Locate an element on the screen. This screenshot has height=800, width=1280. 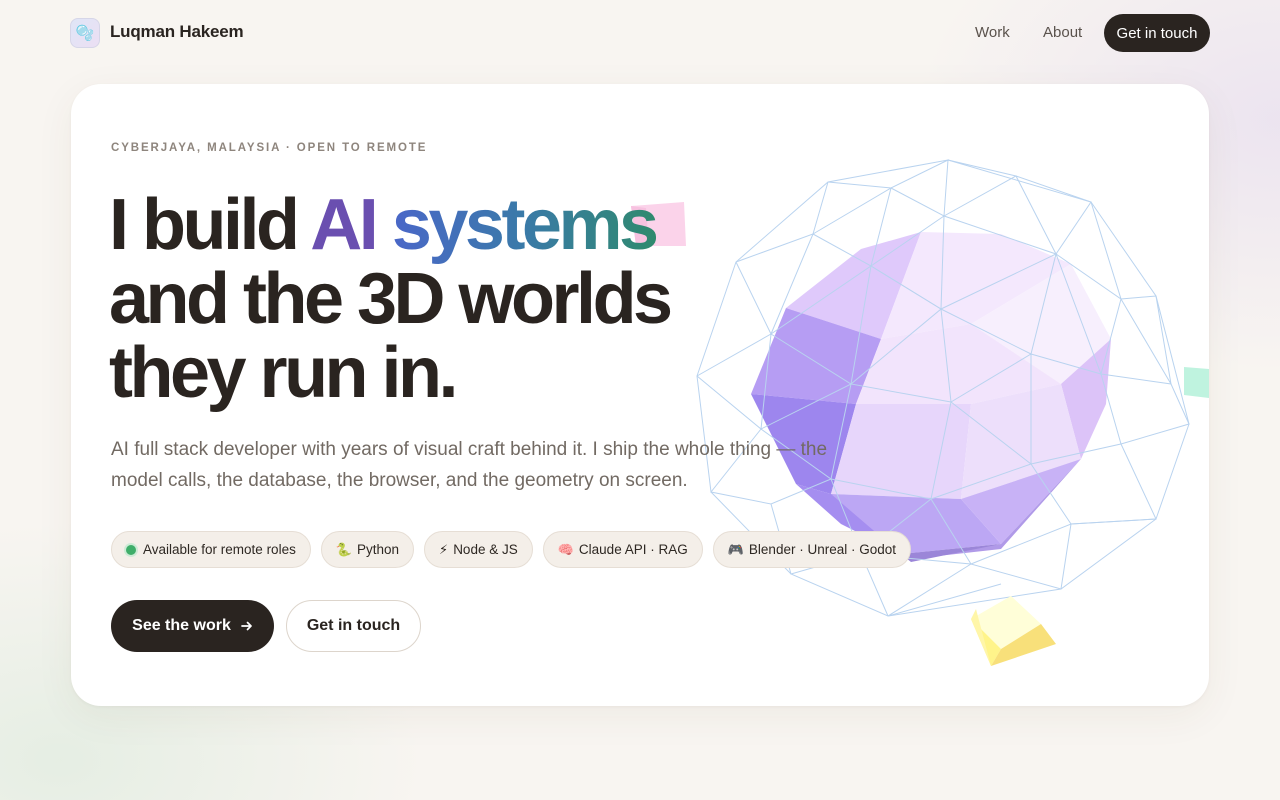
nav-link-work: Work is located at coordinates (992, 32).